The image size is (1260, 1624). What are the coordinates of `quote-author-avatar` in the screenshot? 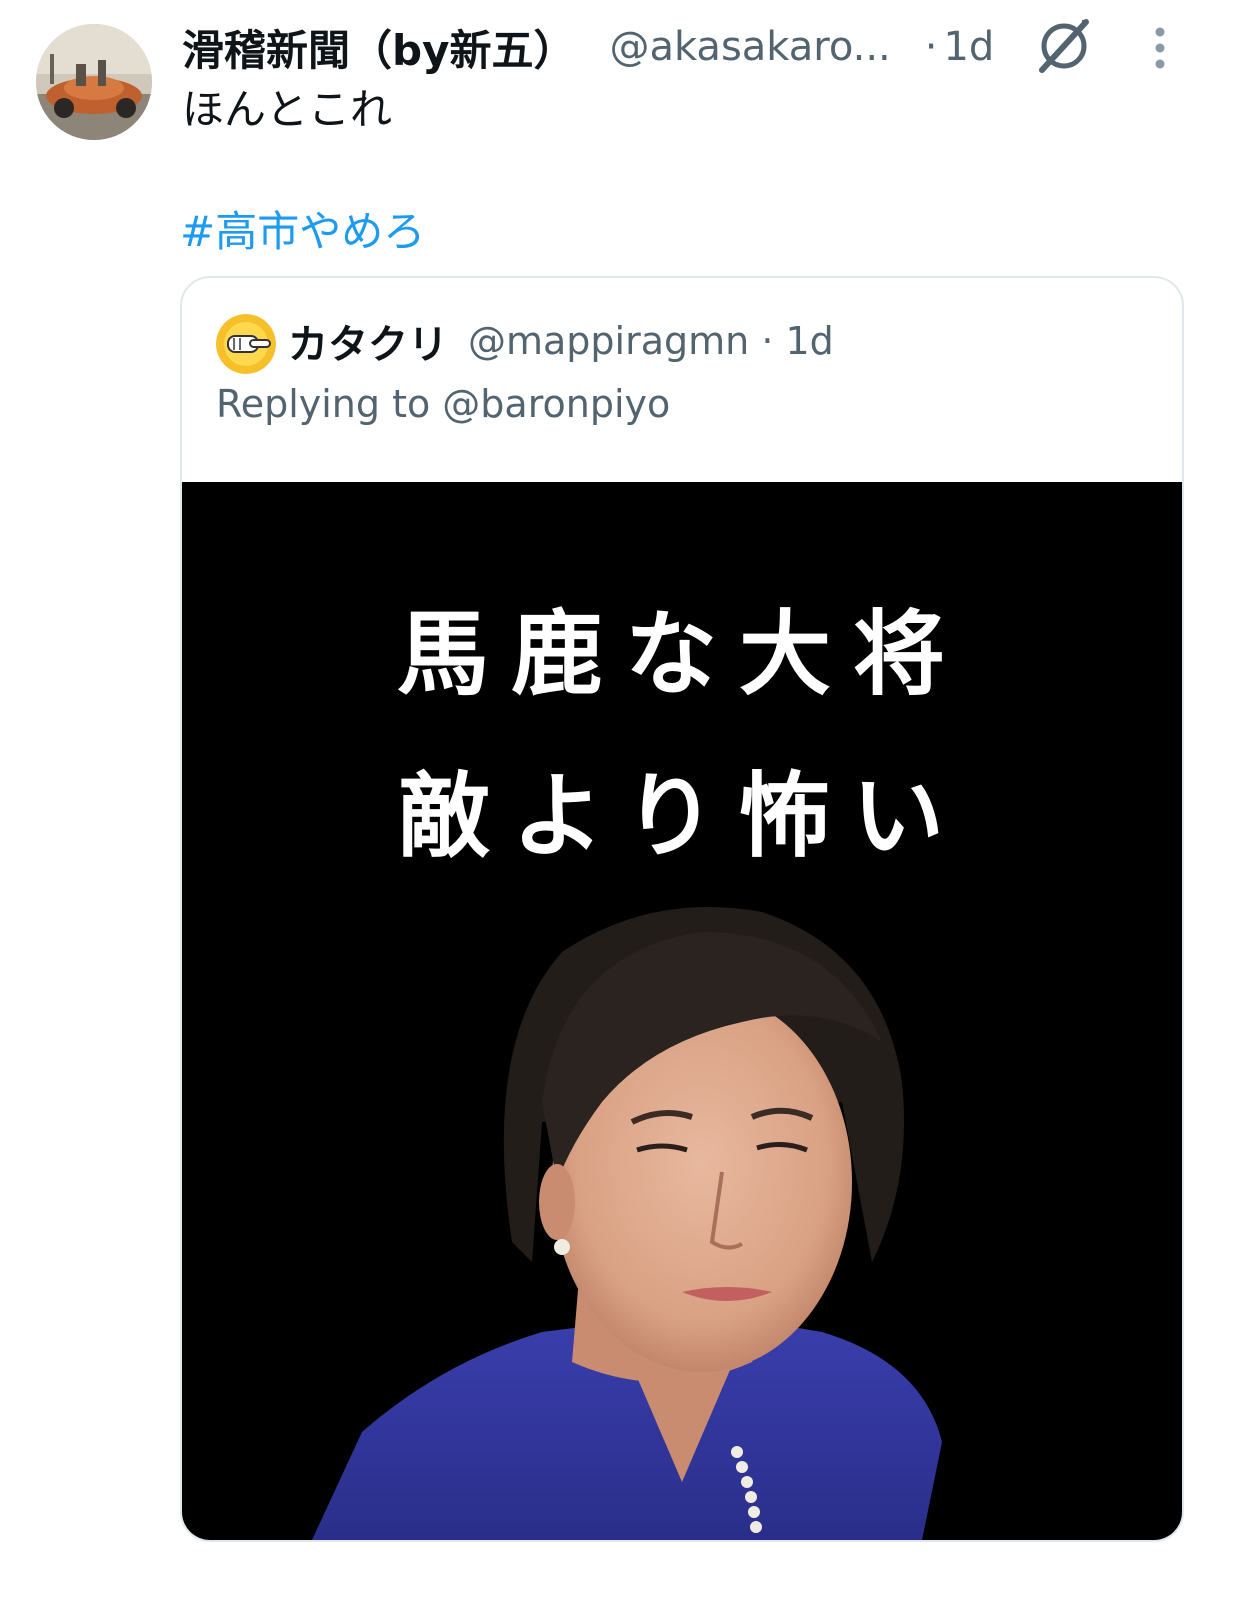 It's located at (246, 344).